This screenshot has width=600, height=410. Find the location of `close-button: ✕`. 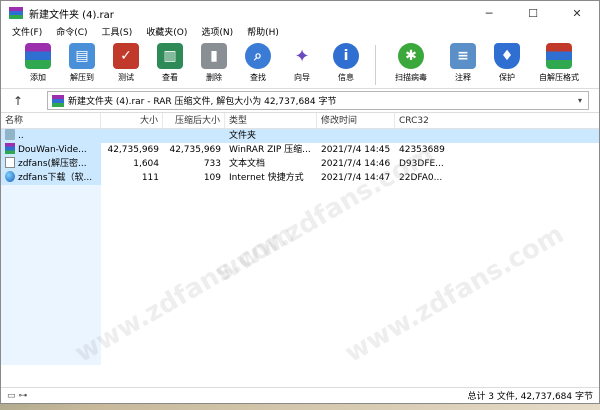

close-button: ✕ is located at coordinates (577, 13).